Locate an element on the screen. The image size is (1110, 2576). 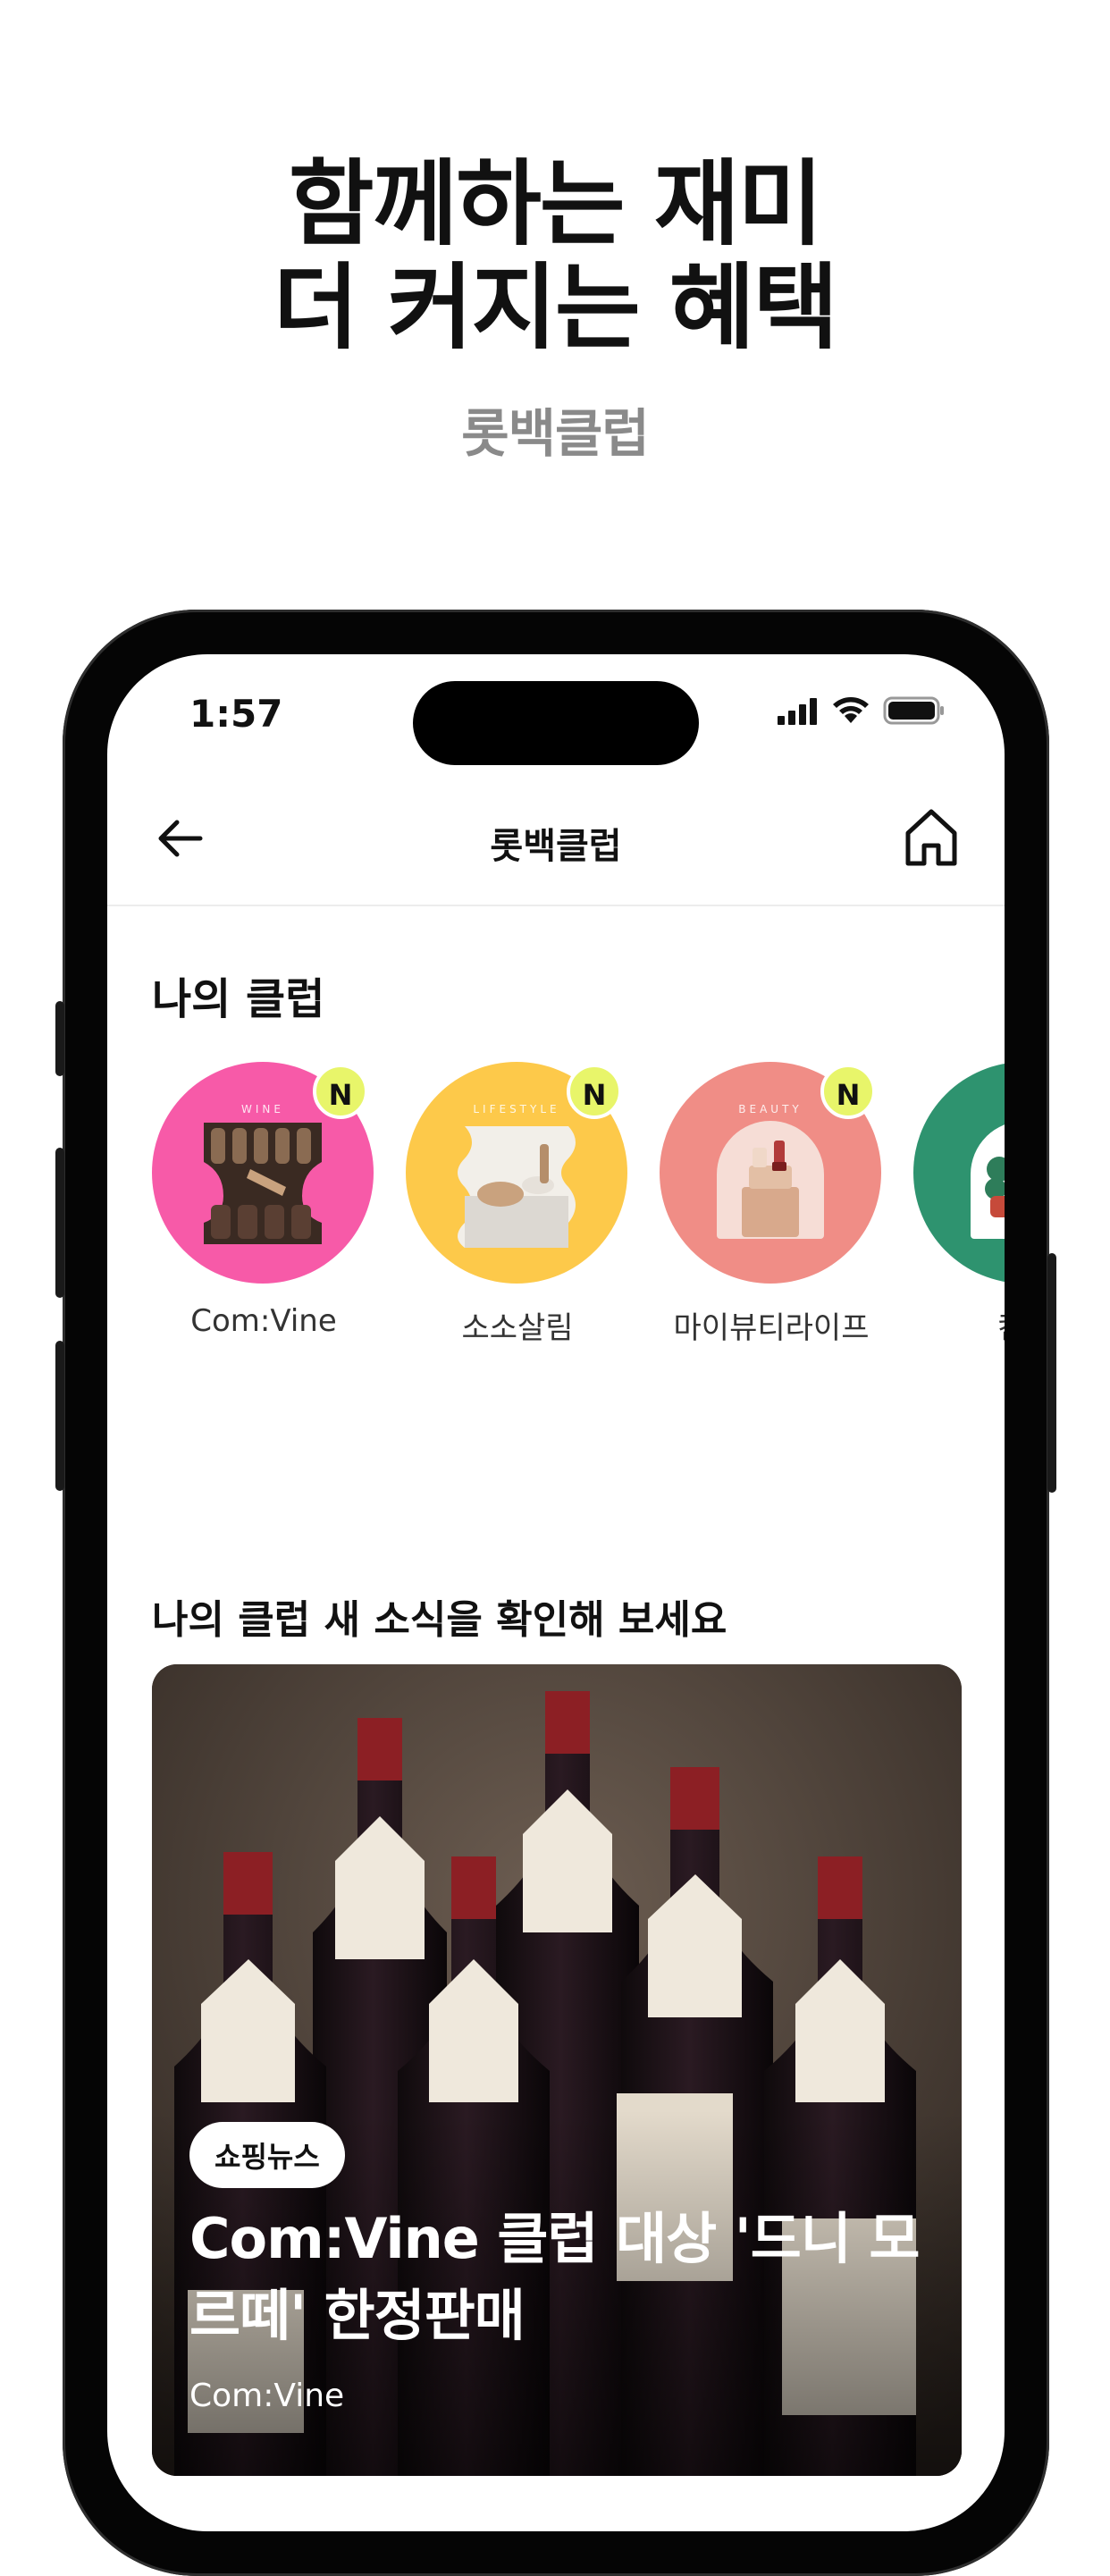
club-name: Com:Vine is located at coordinates (263, 1321).